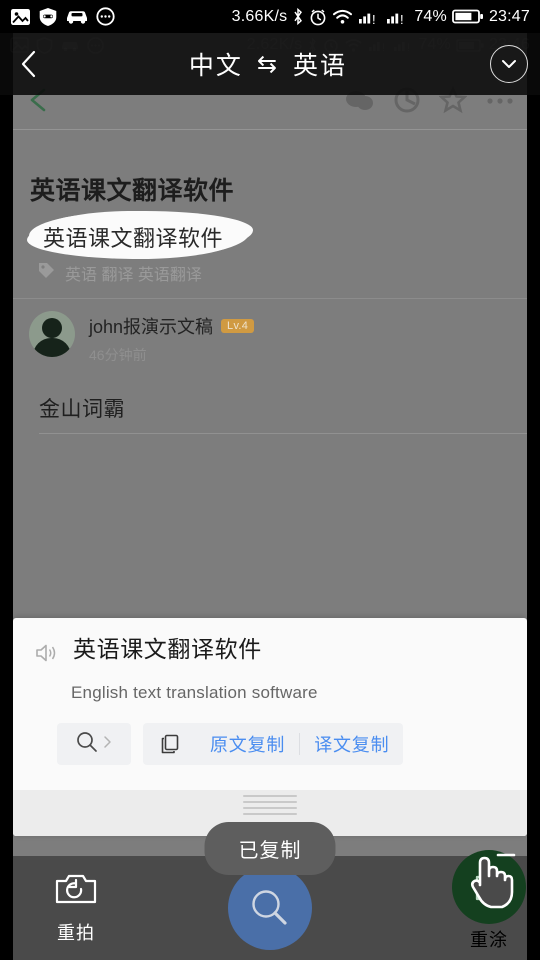 The height and width of the screenshot is (960, 540). Describe the element at coordinates (269, 338) in the screenshot. I see `background-post-header: john报演示文稿 Lv.4 46分钟前` at that location.